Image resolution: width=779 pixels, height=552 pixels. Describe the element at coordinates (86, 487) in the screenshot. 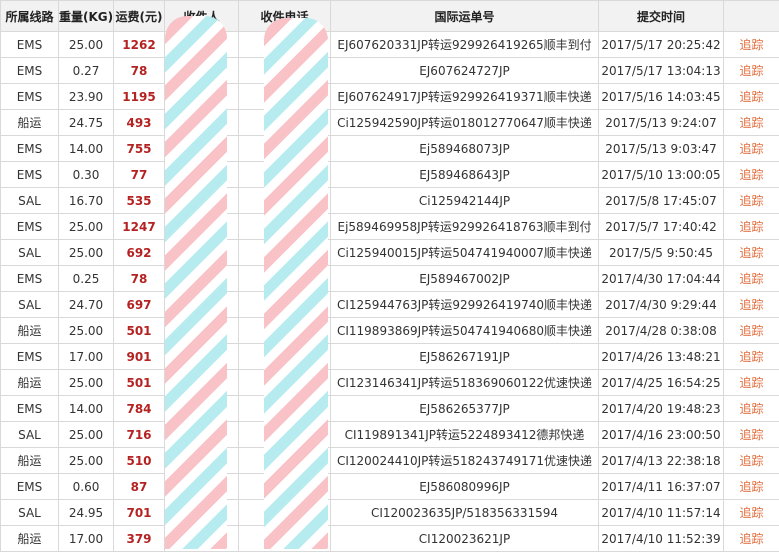

I see `cell-weight: 0.60` at that location.